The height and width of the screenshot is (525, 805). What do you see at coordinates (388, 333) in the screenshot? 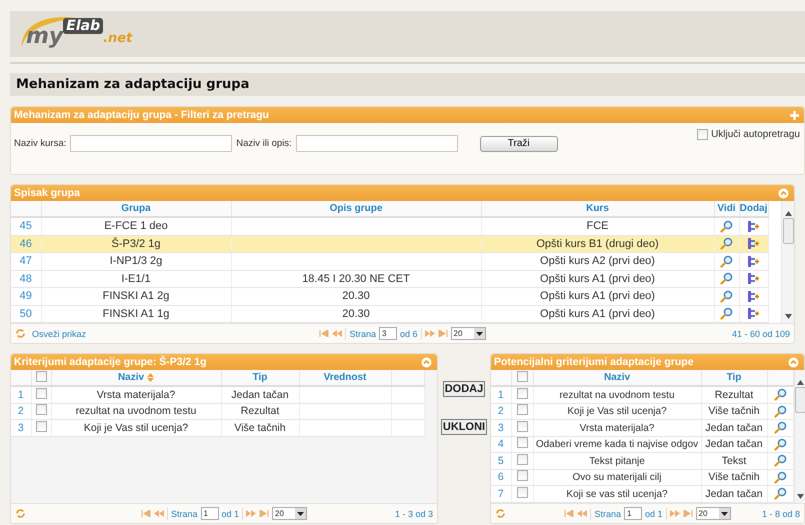
I see `page-input: 3` at bounding box center [388, 333].